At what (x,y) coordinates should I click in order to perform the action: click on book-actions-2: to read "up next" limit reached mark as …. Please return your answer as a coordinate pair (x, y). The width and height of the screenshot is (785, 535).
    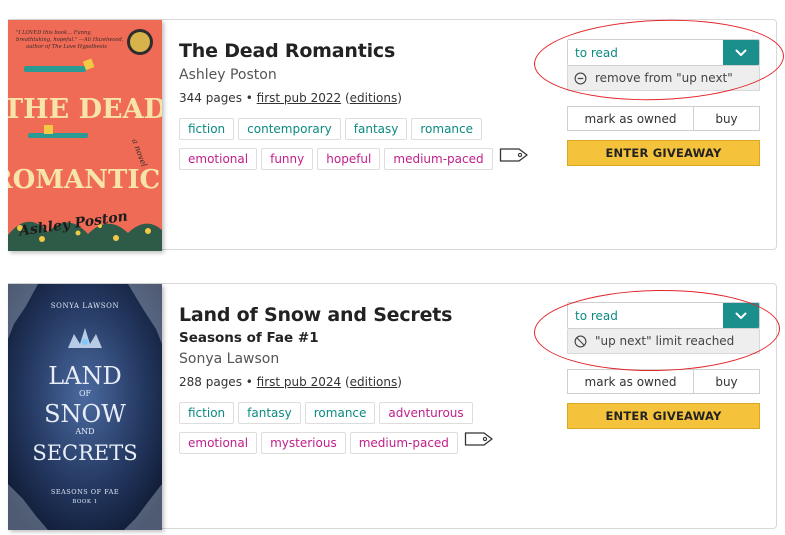
    Looking at the image, I should click on (663, 365).